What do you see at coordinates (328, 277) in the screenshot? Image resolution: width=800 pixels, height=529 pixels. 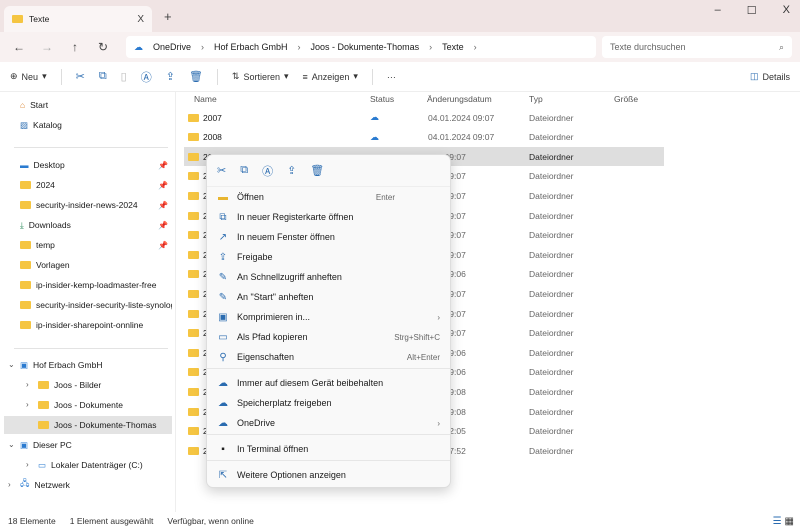 I see `context-menu-item: ✎ An Schnellzugriff anheften` at bounding box center [328, 277].